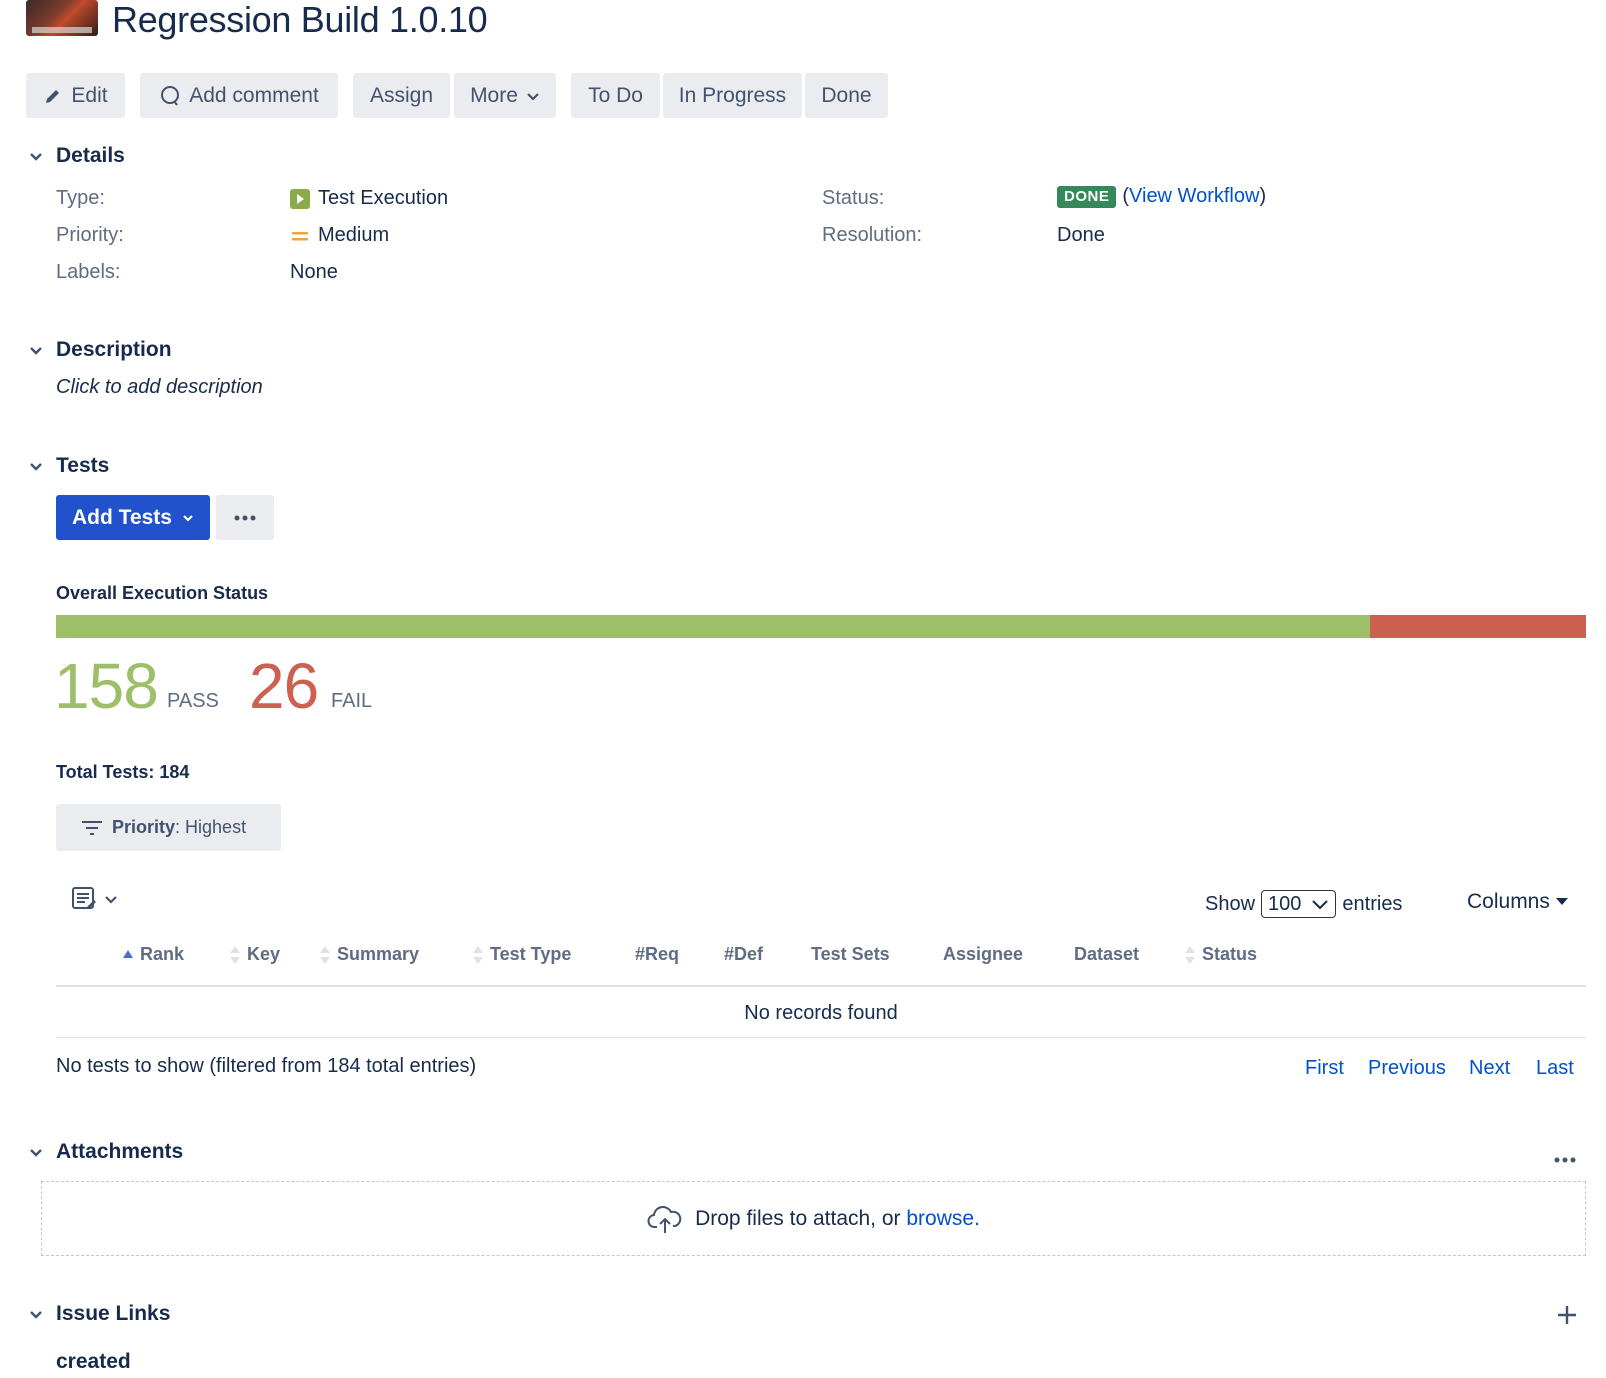  Describe the element at coordinates (83, 465) in the screenshot. I see `tests-title: Tests` at that location.